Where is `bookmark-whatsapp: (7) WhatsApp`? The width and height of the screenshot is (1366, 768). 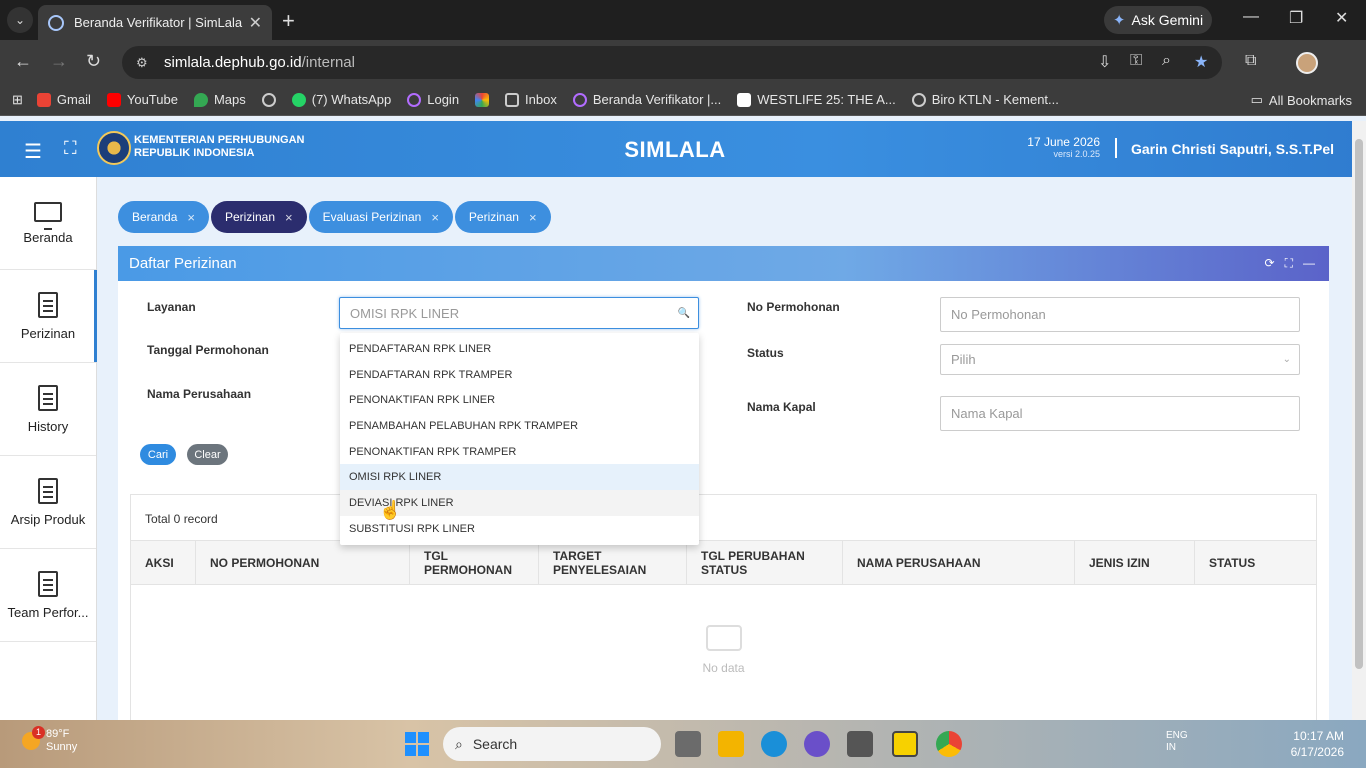
bookmark-whatsapp: (7) WhatsApp is located at coordinates (341, 99).